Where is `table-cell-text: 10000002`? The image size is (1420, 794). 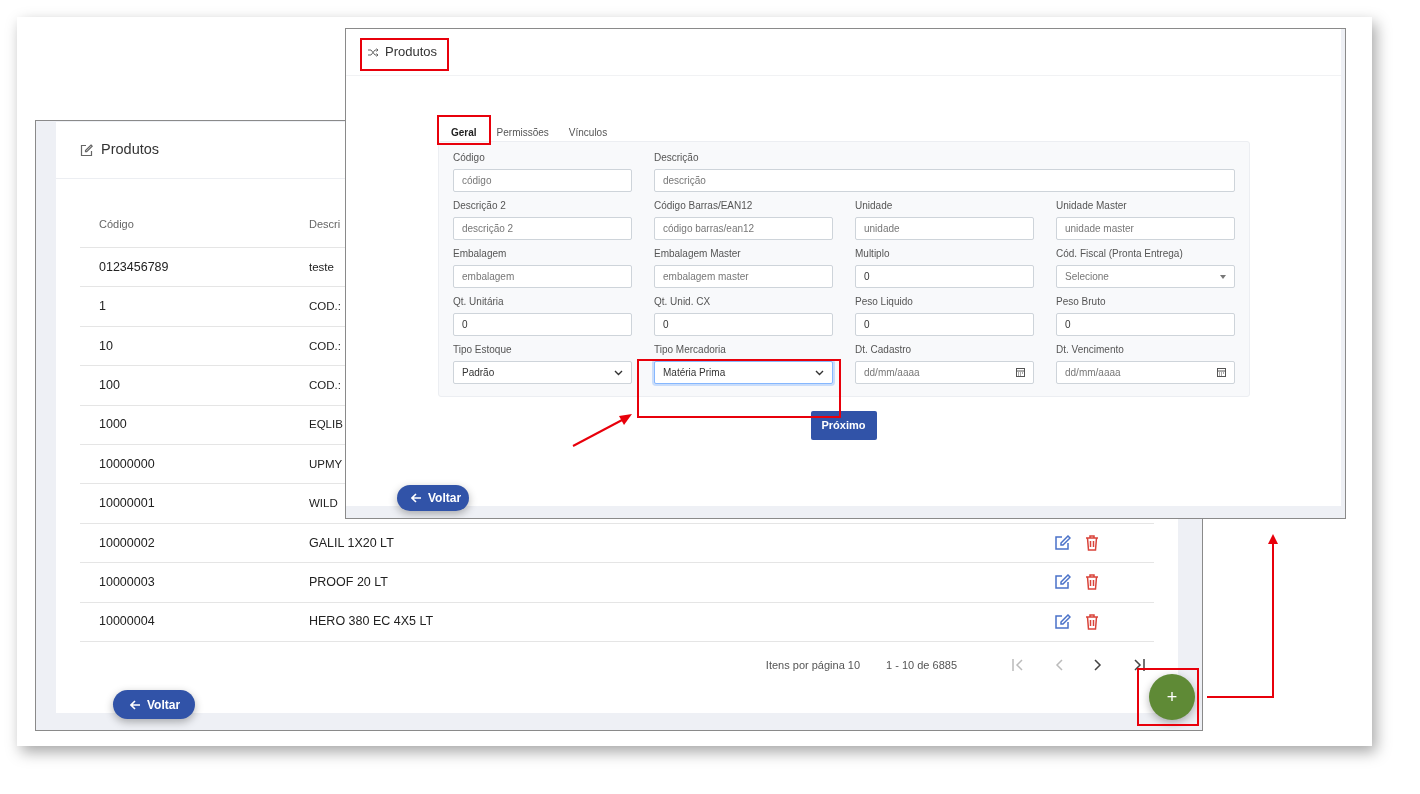 table-cell-text: 10000002 is located at coordinates (127, 543).